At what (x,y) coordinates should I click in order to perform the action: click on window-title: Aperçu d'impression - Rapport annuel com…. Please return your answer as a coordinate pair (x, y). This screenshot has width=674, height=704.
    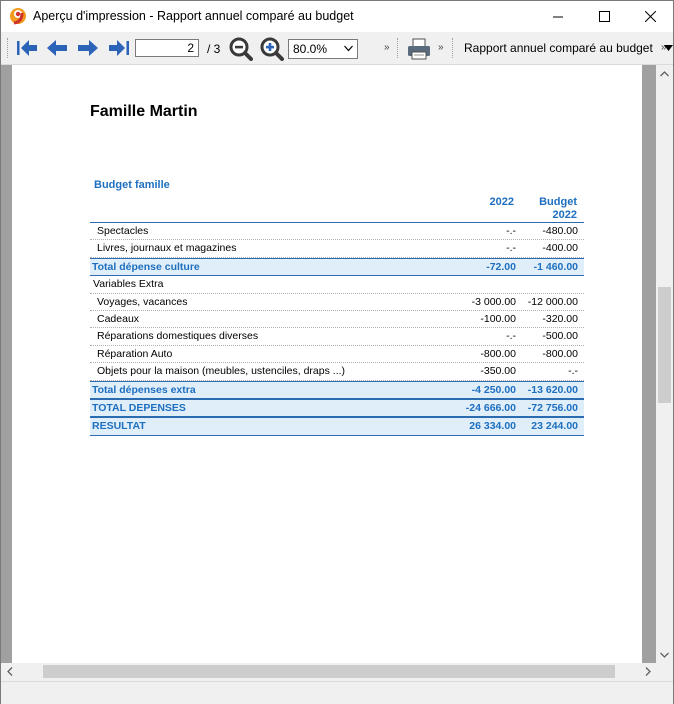
    Looking at the image, I should click on (193, 16).